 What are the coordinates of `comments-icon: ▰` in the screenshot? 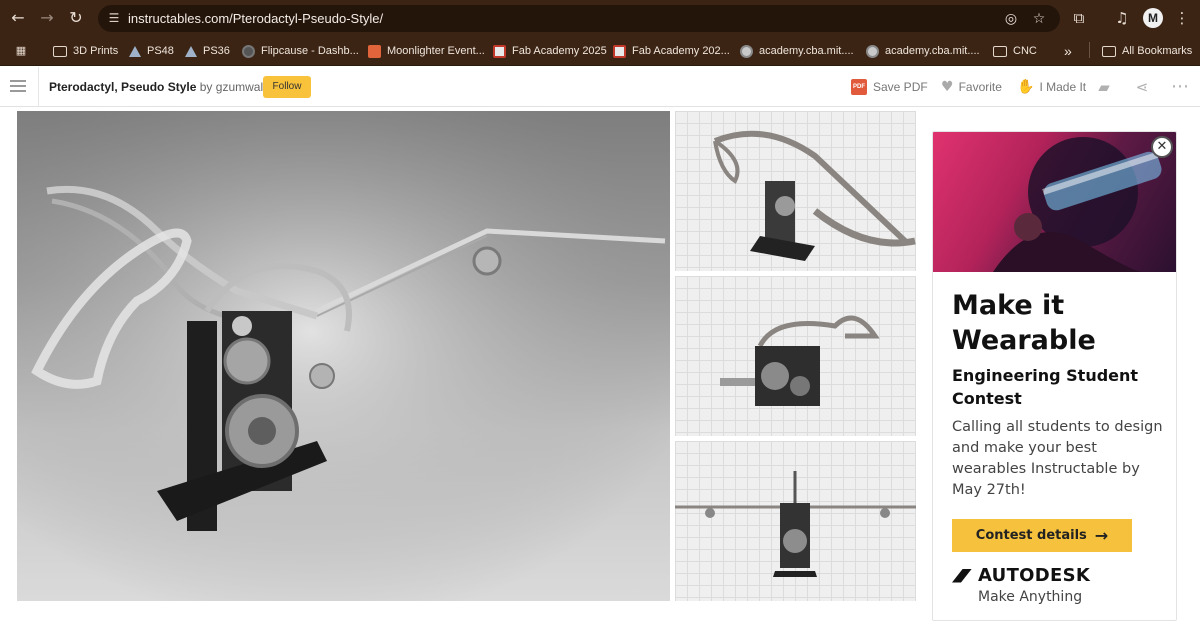 It's located at (1104, 87).